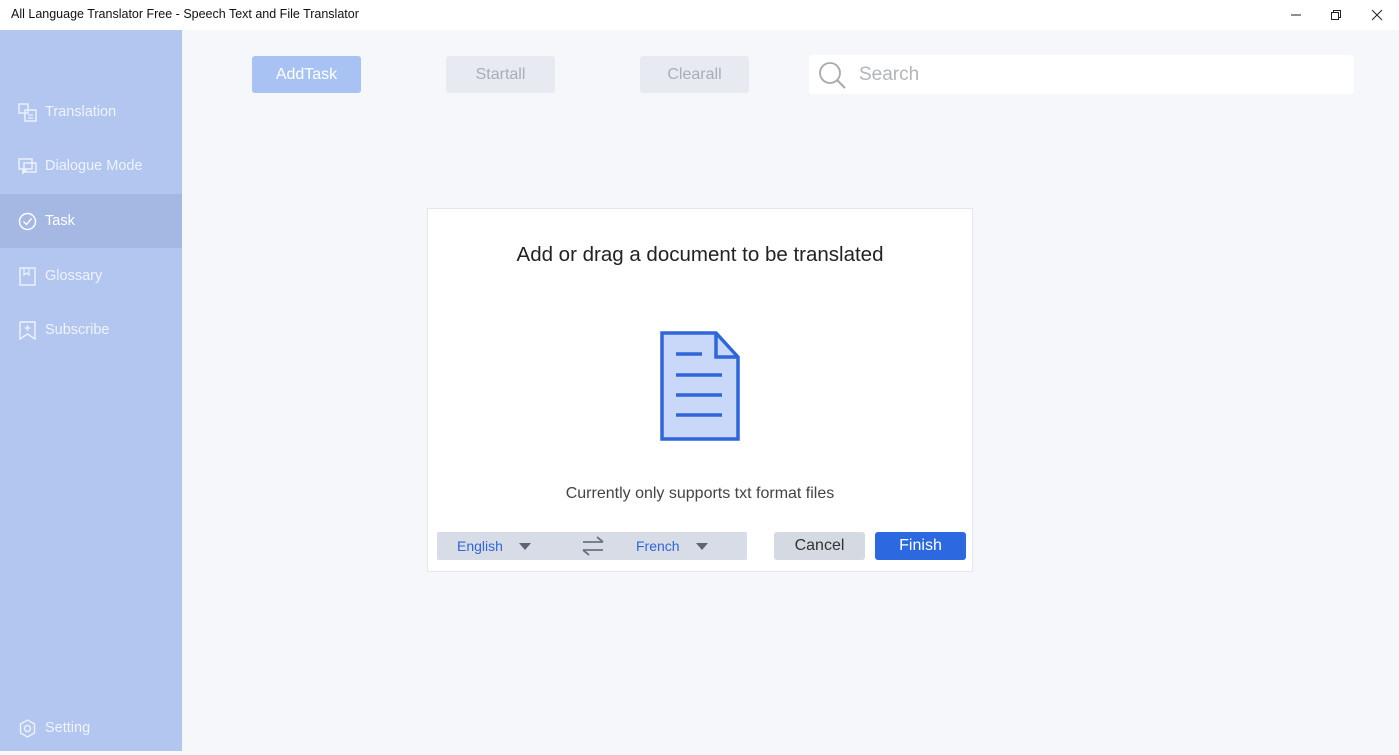  Describe the element at coordinates (832, 75) in the screenshot. I see `search-icon` at that location.